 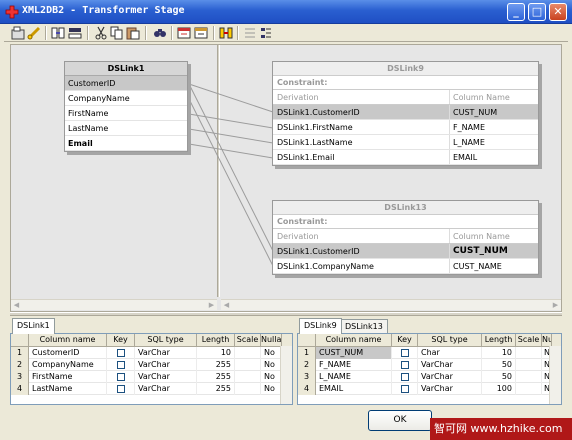 I want to click on left-pane-scrollbar: ◀ ▶, so click(x=114, y=304).